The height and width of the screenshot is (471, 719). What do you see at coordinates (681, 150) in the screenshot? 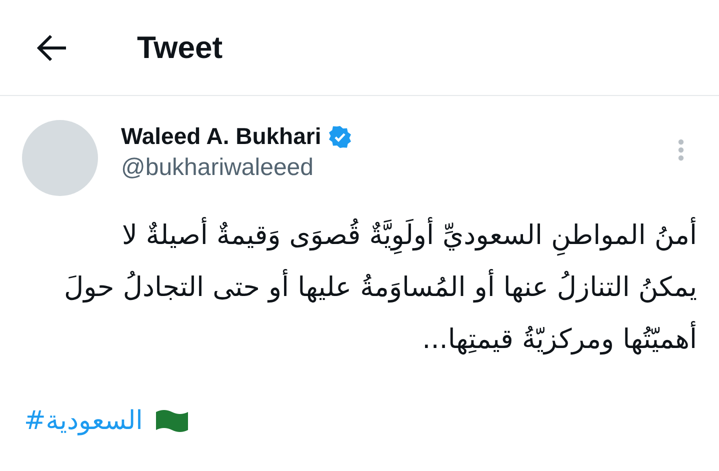
I see `more-options-icon` at bounding box center [681, 150].